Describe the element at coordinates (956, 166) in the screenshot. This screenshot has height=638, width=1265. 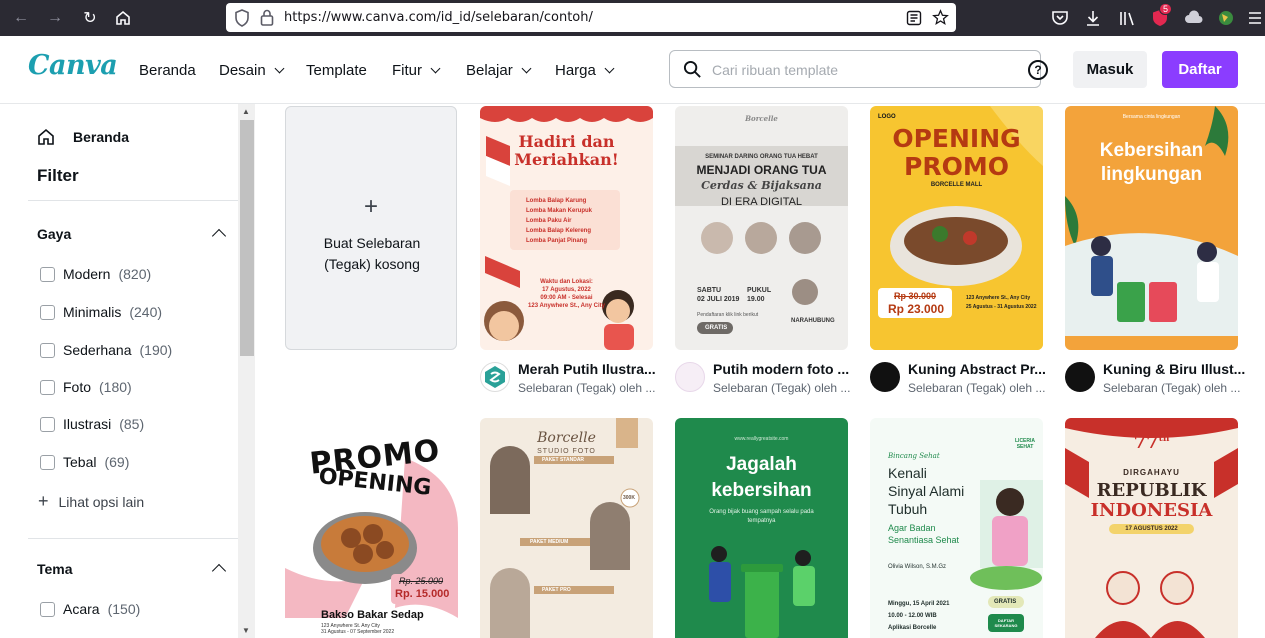
I see `preview-heading-2: PROMO` at that location.